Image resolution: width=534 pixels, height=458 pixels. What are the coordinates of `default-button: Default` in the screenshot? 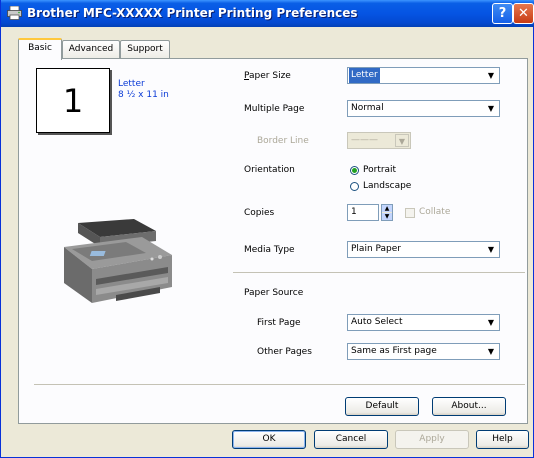 It's located at (382, 406).